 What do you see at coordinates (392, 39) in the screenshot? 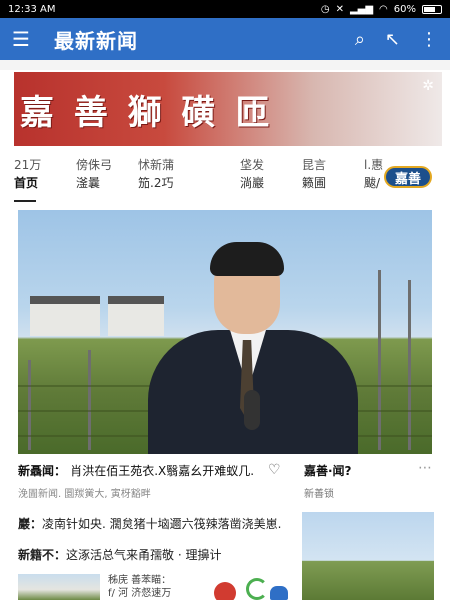
I see `back-icon: ↖` at bounding box center [392, 39].